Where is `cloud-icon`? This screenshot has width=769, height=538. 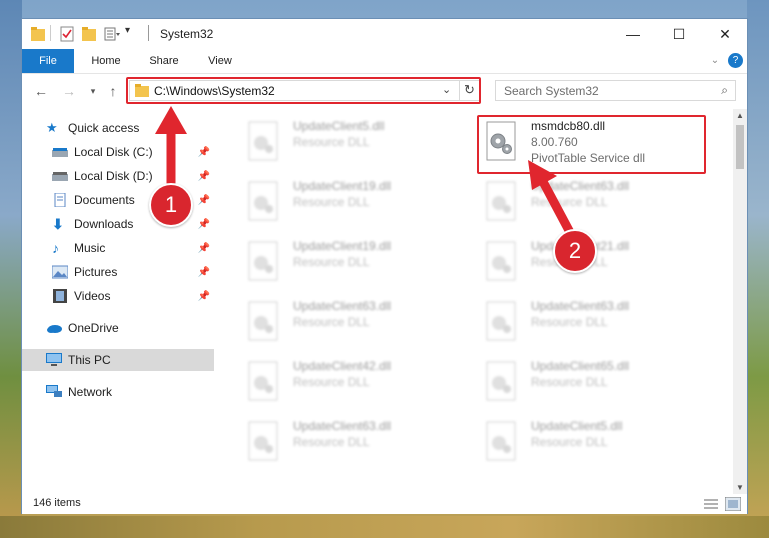 cloud-icon is located at coordinates (54, 329).